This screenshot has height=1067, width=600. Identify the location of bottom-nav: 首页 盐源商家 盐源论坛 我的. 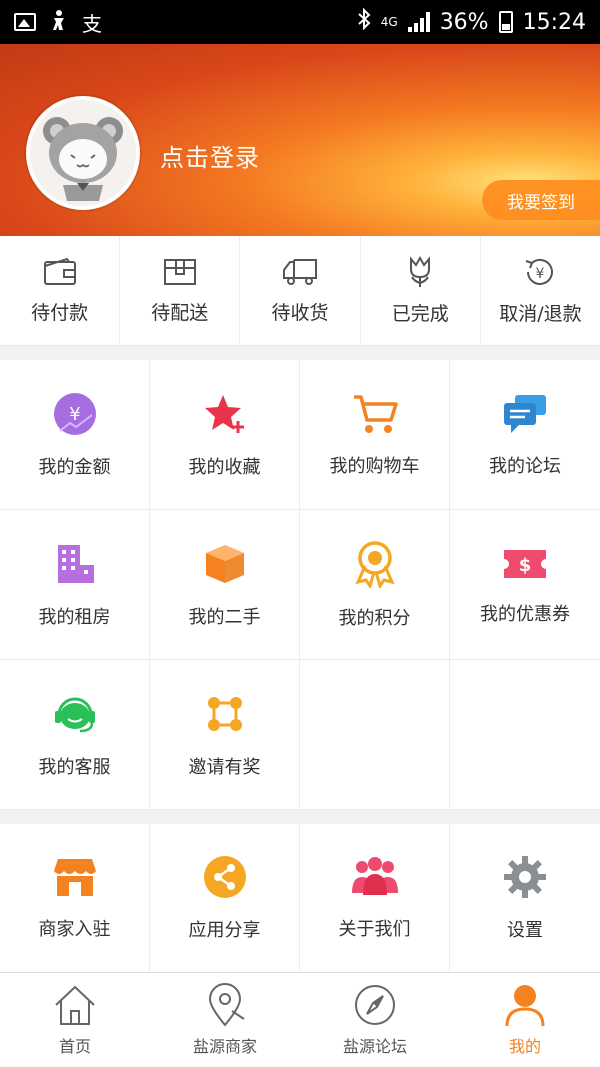
(300, 1019).